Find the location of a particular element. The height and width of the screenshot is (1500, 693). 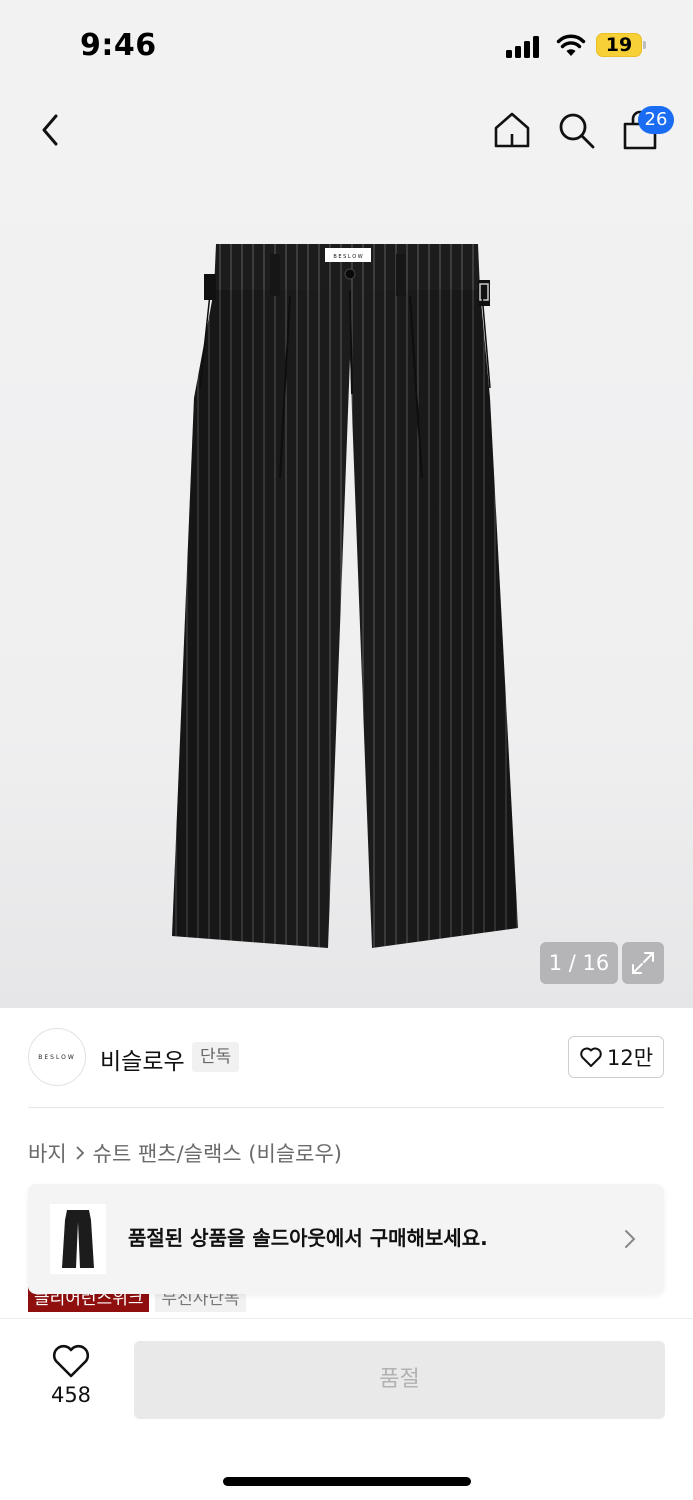

home-button is located at coordinates (512, 130).